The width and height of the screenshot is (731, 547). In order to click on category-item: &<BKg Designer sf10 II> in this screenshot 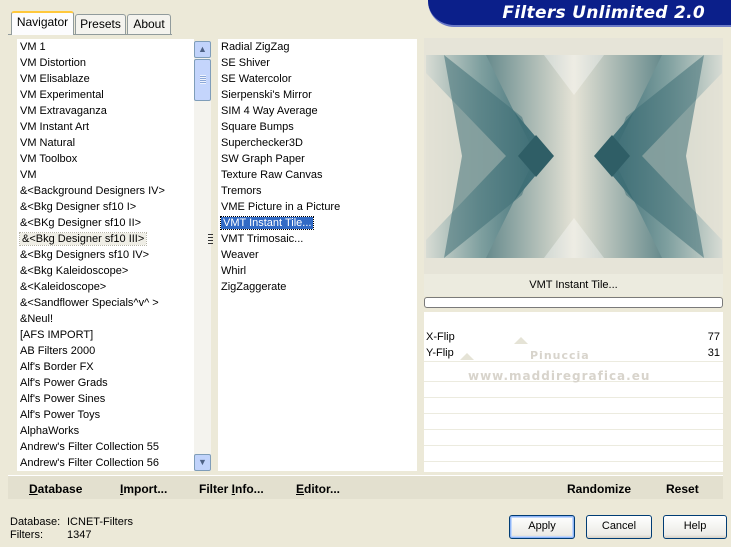, I will do `click(105, 223)`.